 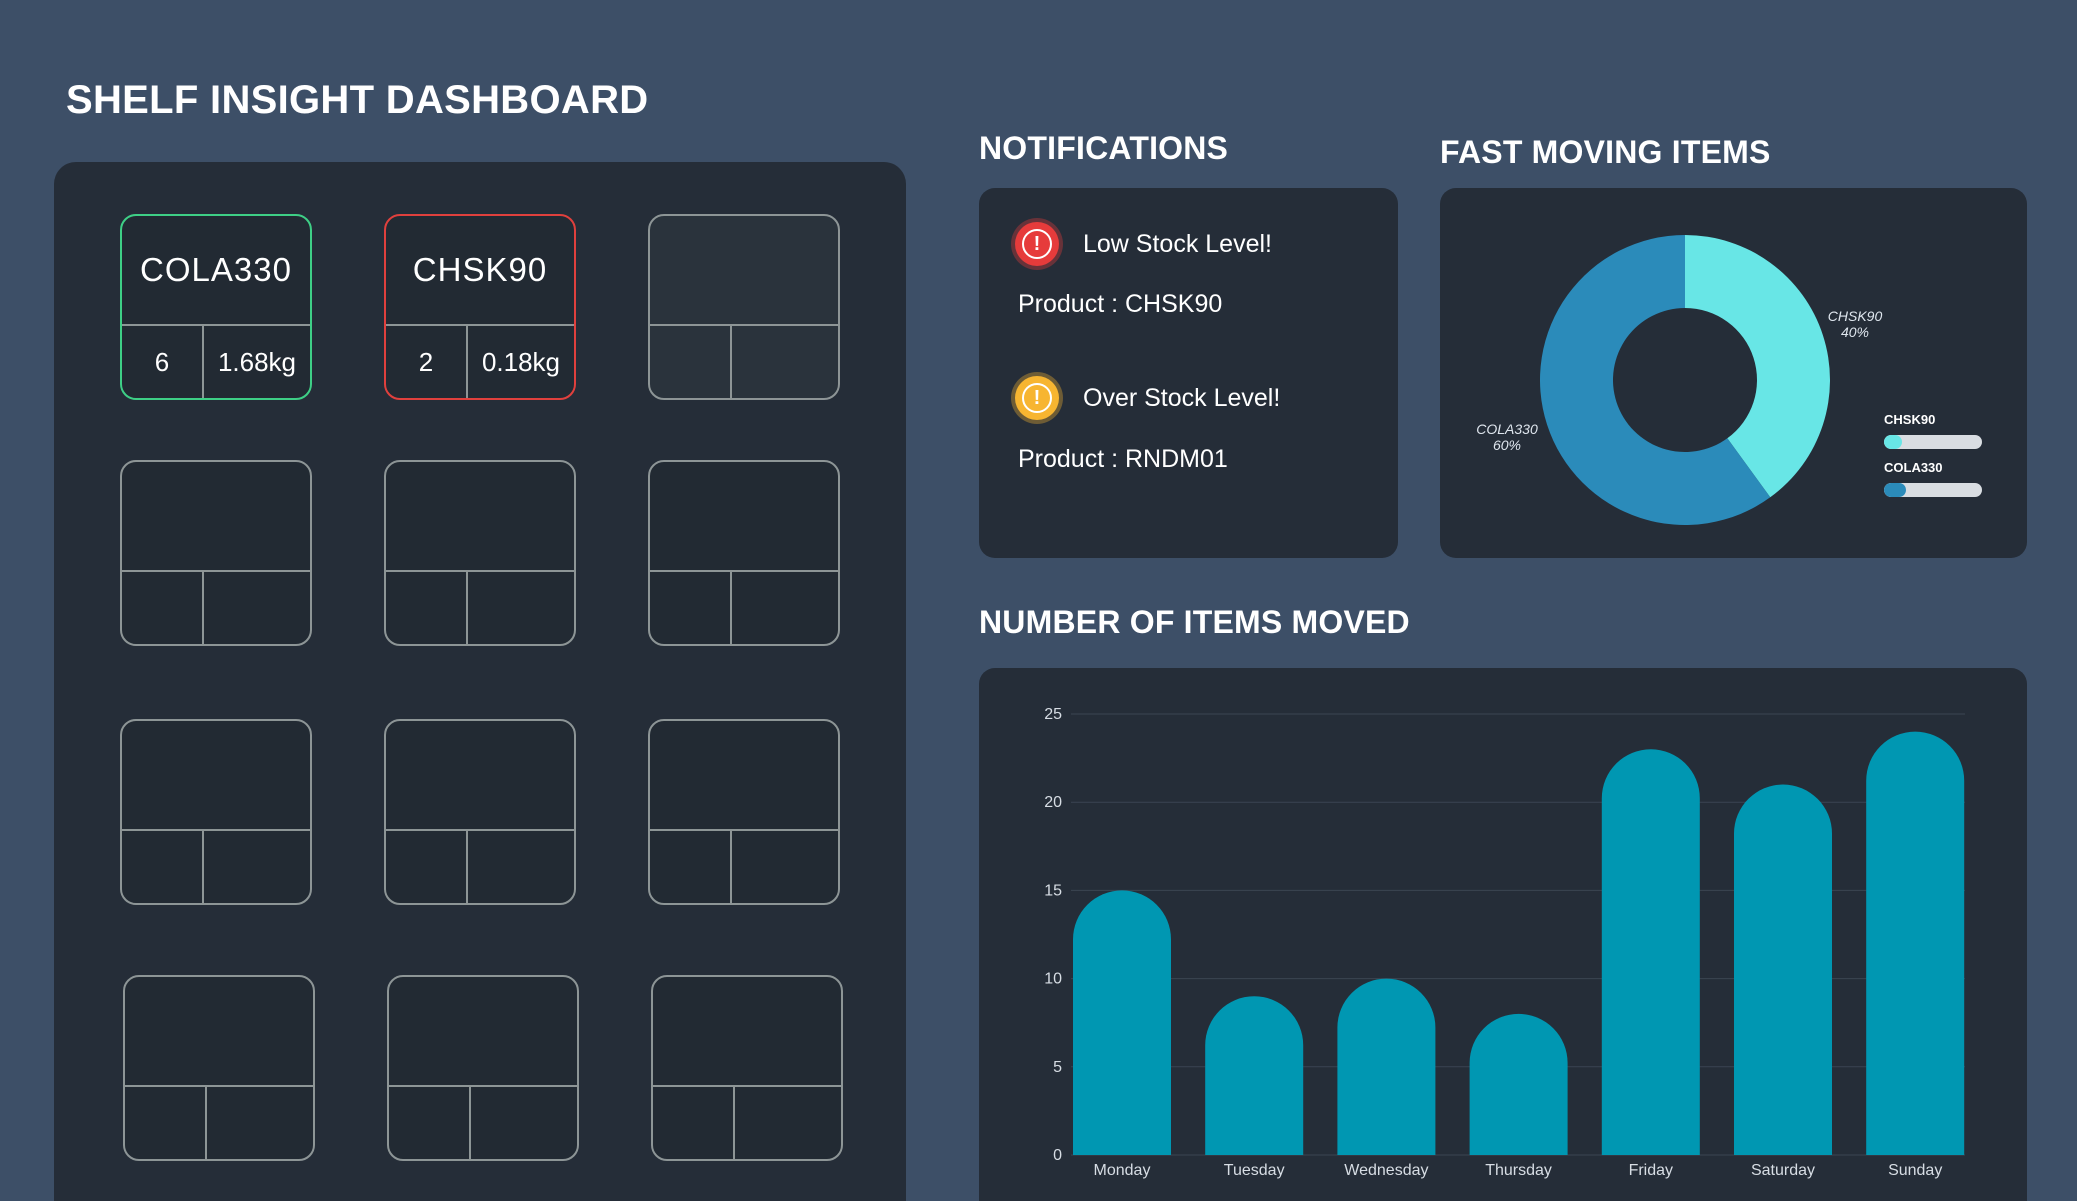 What do you see at coordinates (1053, 890) in the screenshot?
I see `y-tick-label: 15` at bounding box center [1053, 890].